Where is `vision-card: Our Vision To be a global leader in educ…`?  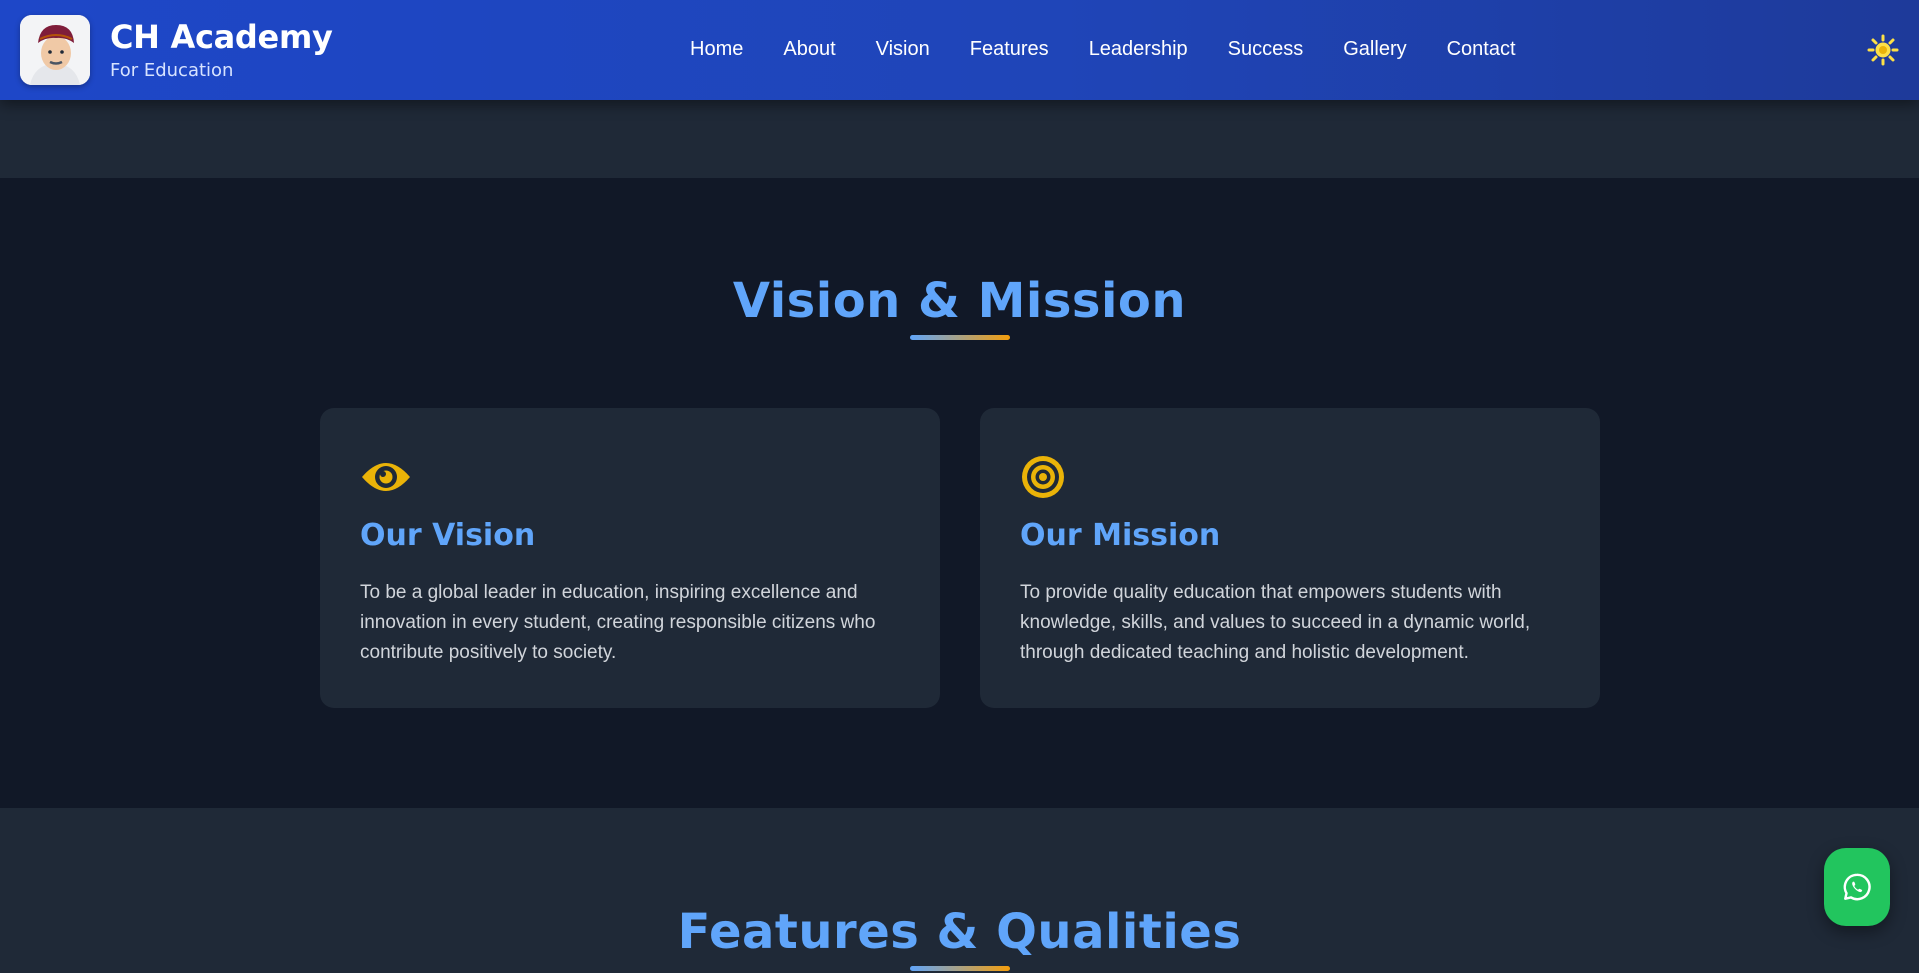
vision-card: Our Vision To be a global leader in educ… is located at coordinates (630, 558).